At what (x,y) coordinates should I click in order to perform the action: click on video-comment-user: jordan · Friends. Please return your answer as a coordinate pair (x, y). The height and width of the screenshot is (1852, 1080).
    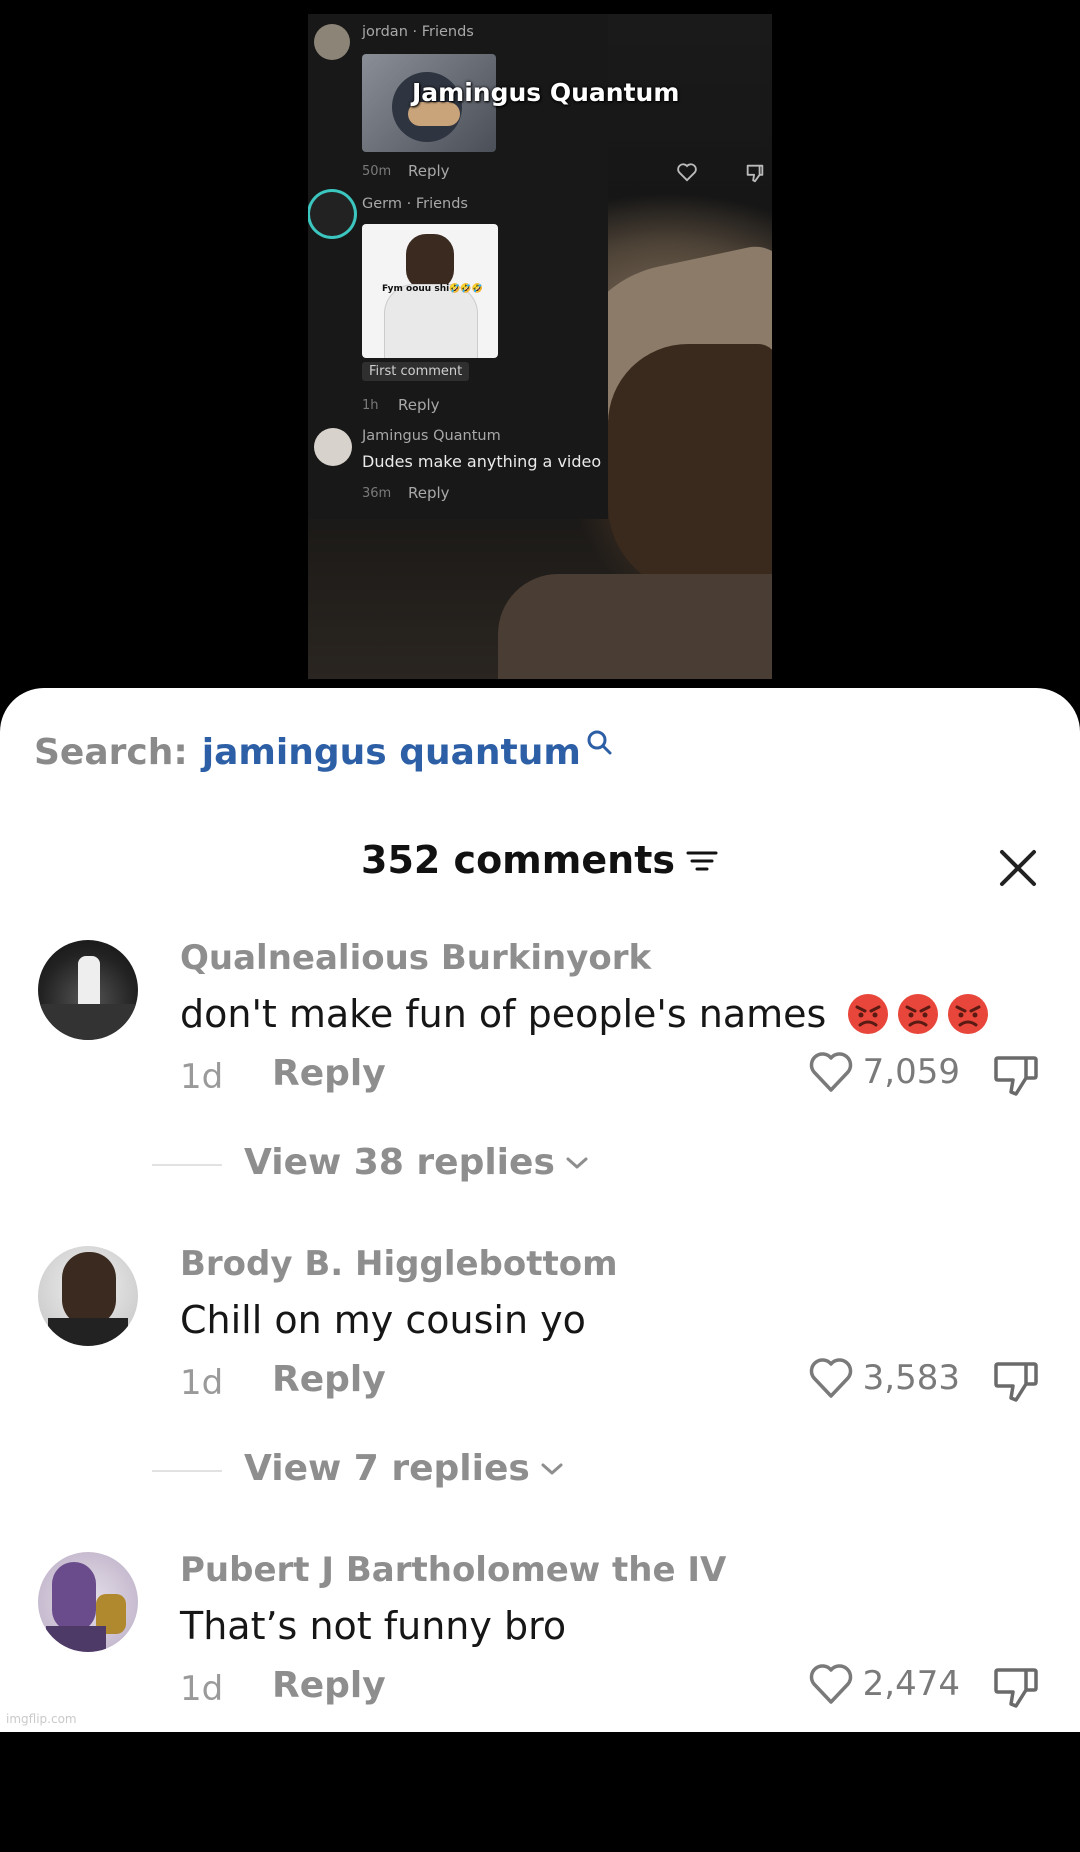
    Looking at the image, I should click on (418, 32).